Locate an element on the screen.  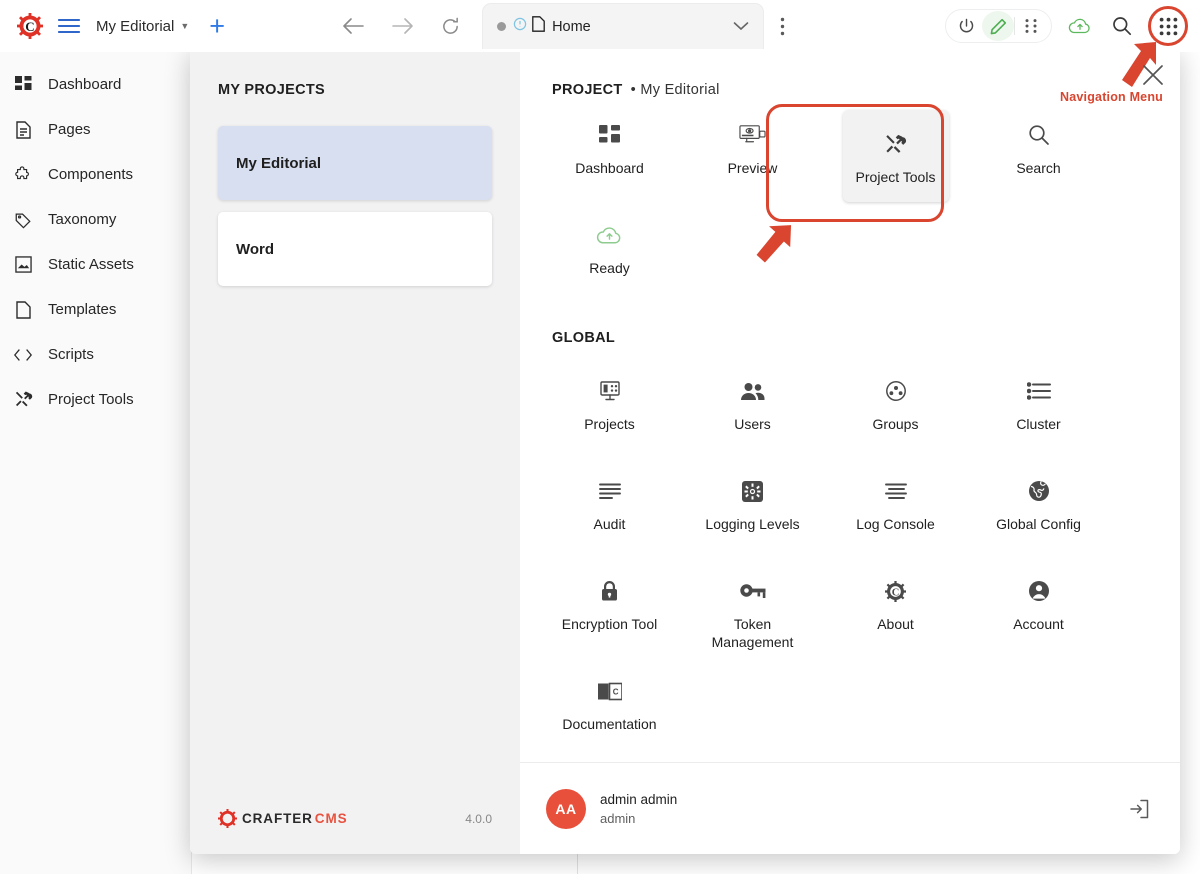
dots-grid-icon is located at coordinates (1031, 26).